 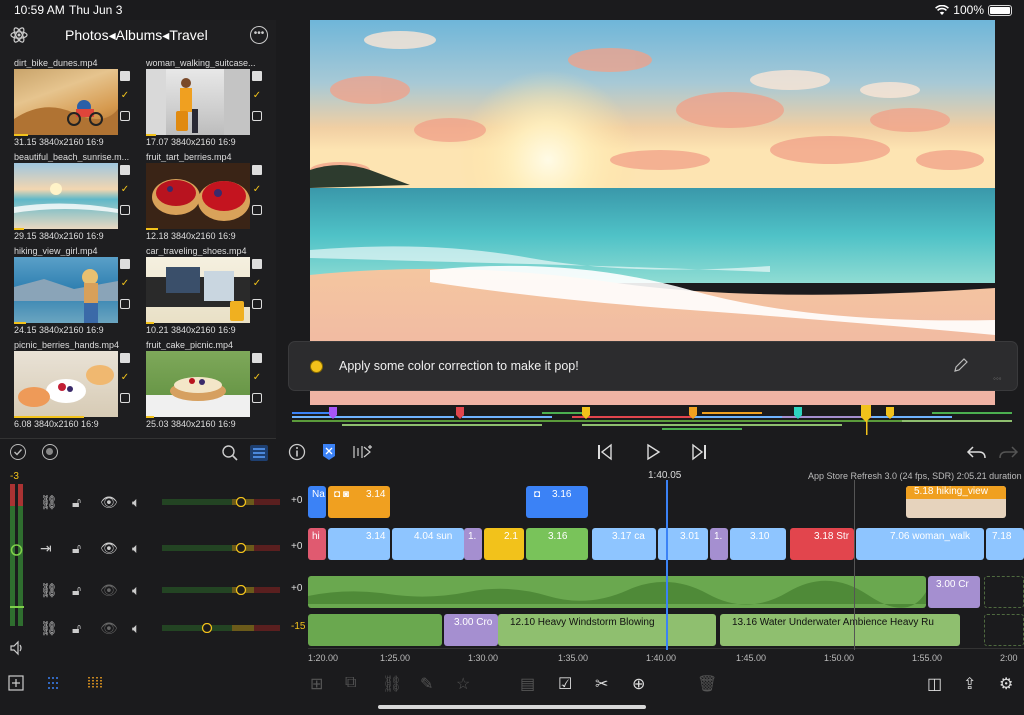 What do you see at coordinates (463, 684) in the screenshot?
I see `star-icon: ☆` at bounding box center [463, 684].